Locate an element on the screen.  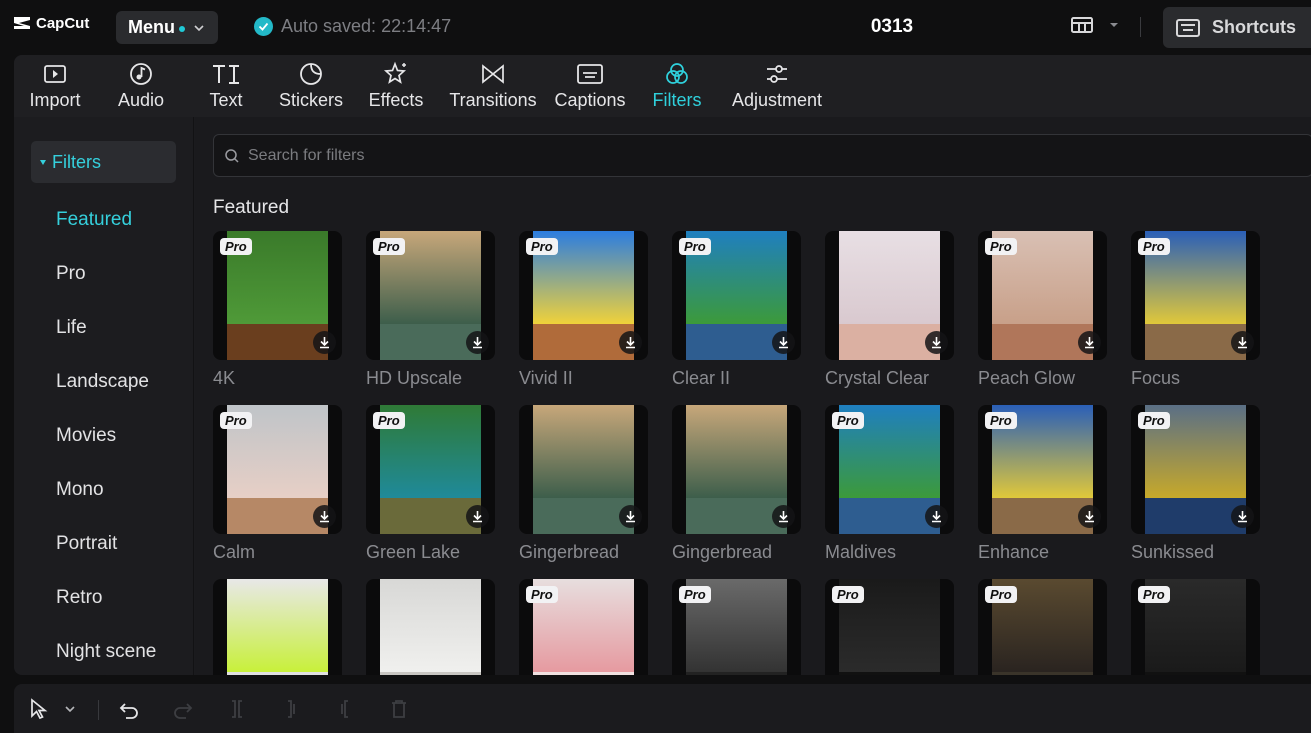
delete-left-button is located at coordinates (291, 711).